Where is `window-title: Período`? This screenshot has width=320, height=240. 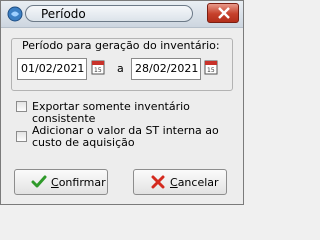 window-title: Período is located at coordinates (63, 14).